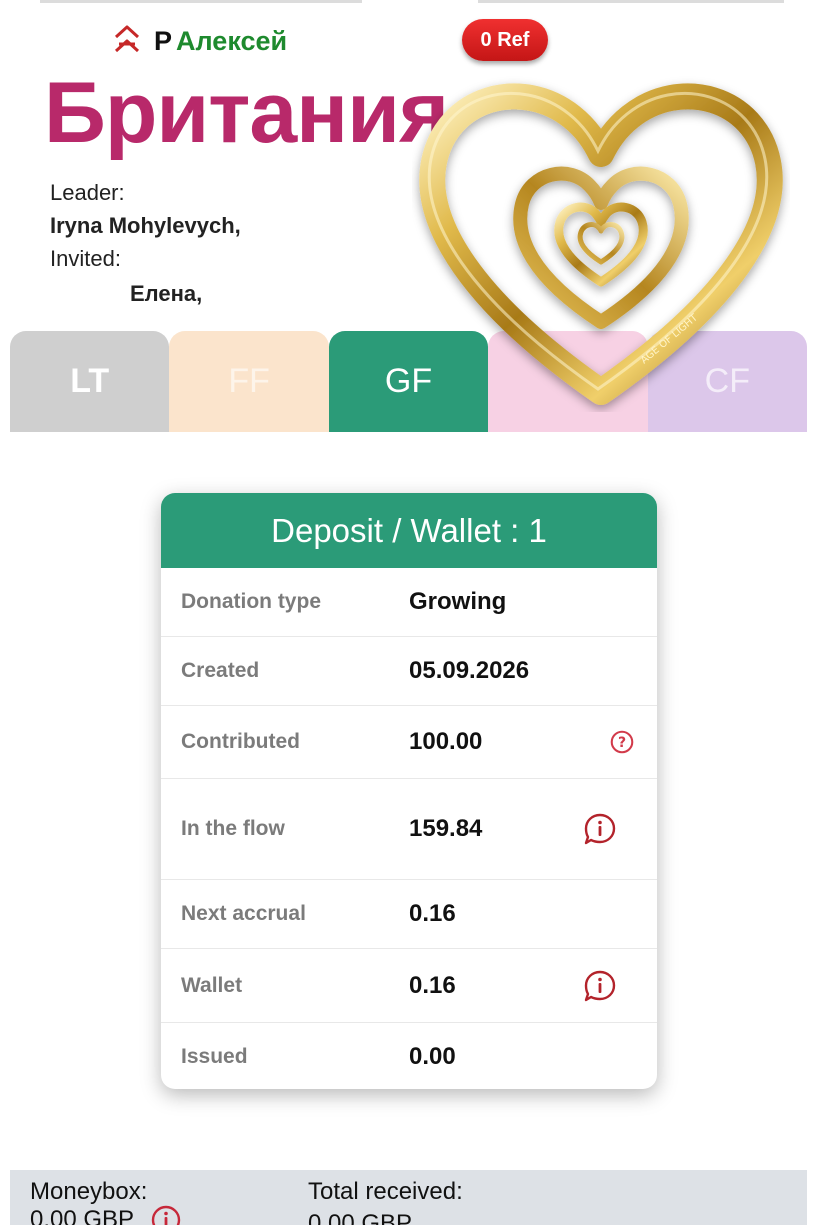 This screenshot has width=817, height=1225. Describe the element at coordinates (446, 828) in the screenshot. I see `row-value: 159.84` at that location.